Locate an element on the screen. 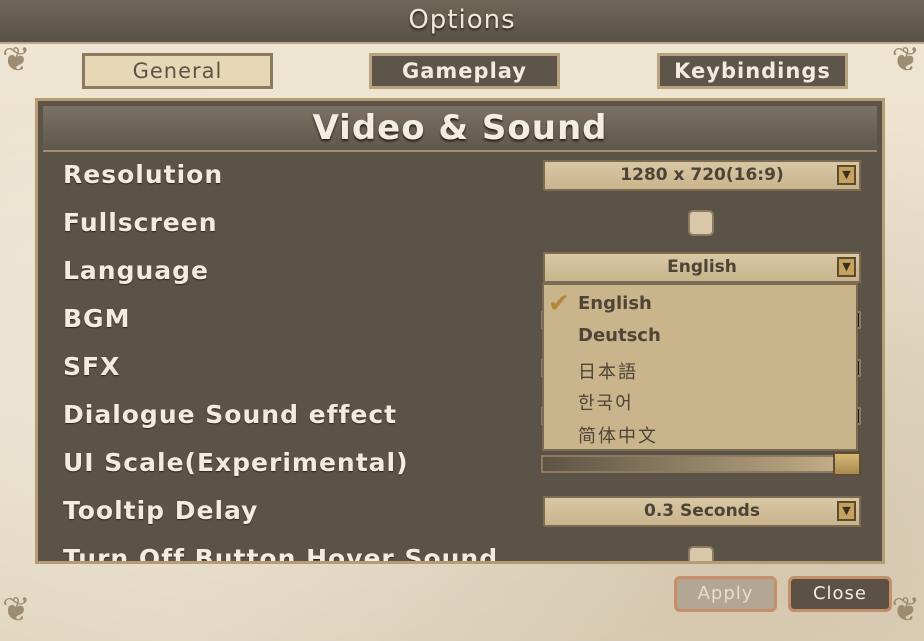 The image size is (924, 641). language-value: English is located at coordinates (702, 267).